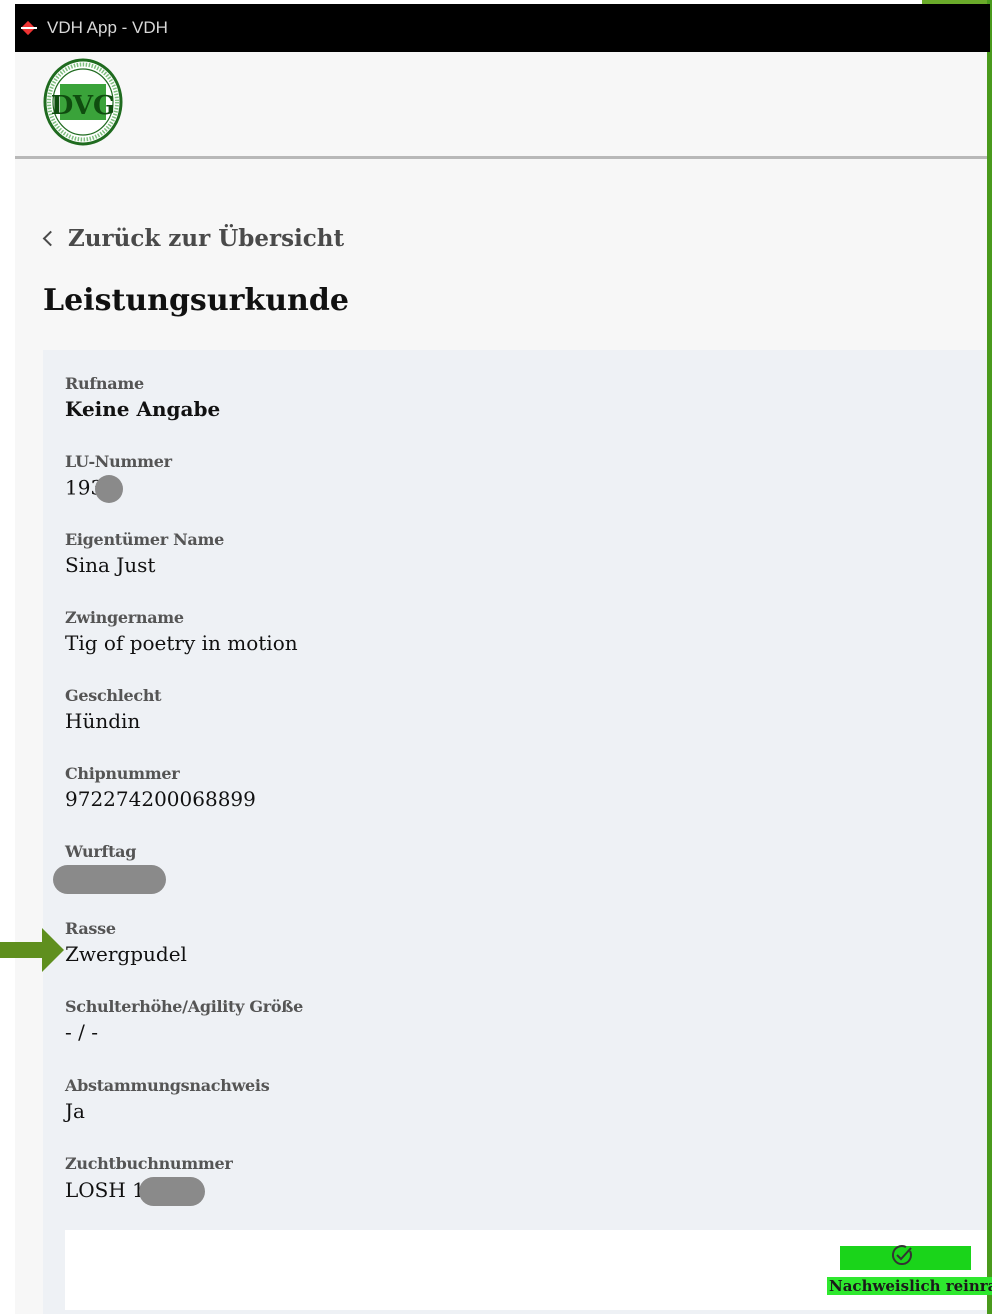 This screenshot has width=992, height=1314. I want to click on field-label: Schulterhöhe/Agility Größe, so click(184, 1006).